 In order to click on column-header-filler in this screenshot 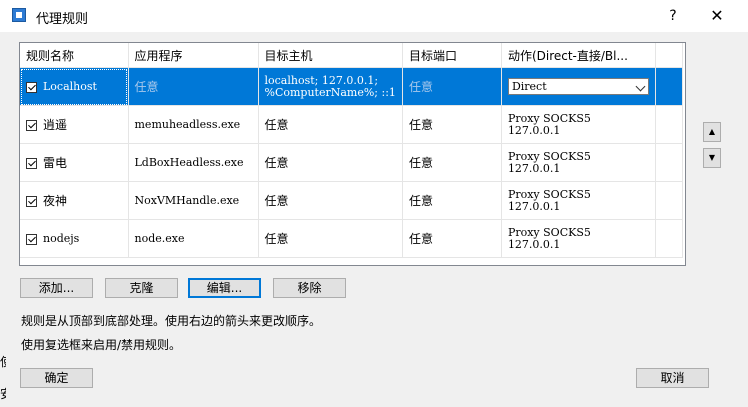, I will do `click(669, 55)`.